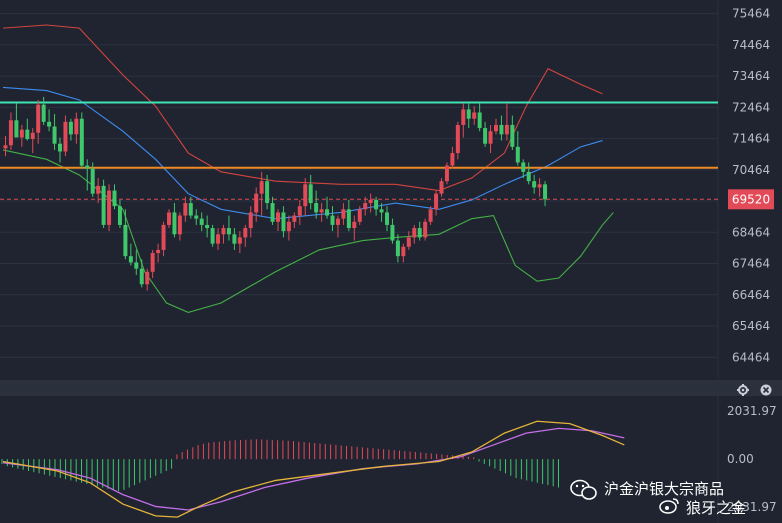 The height and width of the screenshot is (523, 782). I want to click on pane-divider, so click(391, 388).